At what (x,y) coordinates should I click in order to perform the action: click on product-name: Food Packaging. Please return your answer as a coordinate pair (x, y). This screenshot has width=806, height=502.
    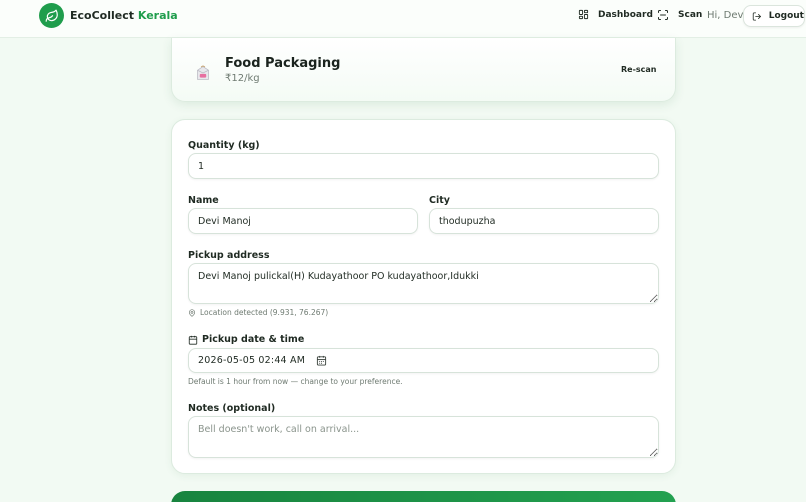
    Looking at the image, I should click on (283, 63).